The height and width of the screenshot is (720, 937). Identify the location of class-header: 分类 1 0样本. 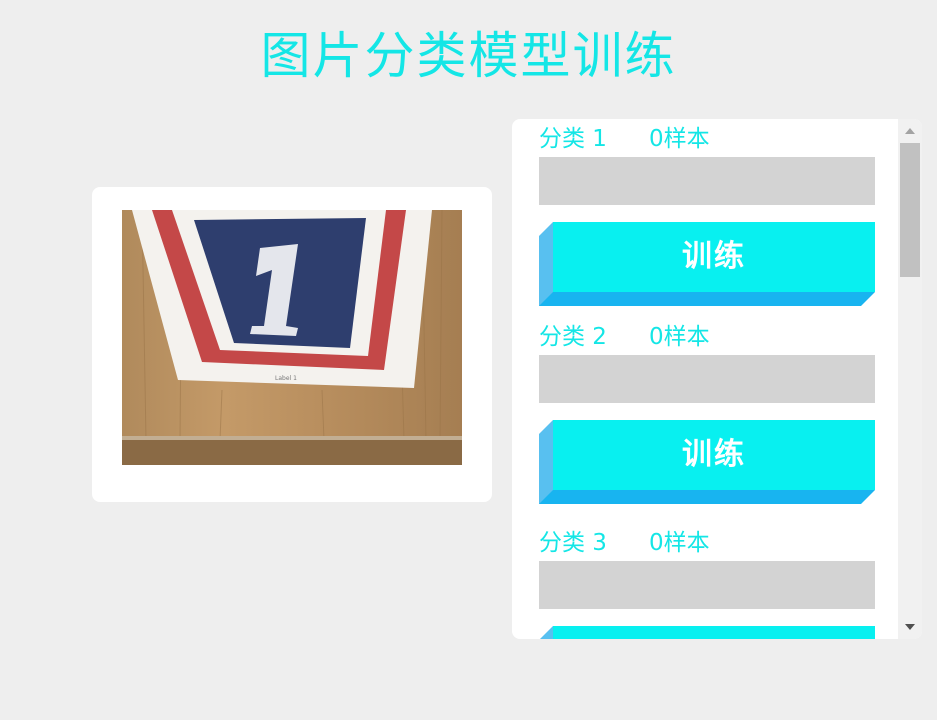
(707, 139).